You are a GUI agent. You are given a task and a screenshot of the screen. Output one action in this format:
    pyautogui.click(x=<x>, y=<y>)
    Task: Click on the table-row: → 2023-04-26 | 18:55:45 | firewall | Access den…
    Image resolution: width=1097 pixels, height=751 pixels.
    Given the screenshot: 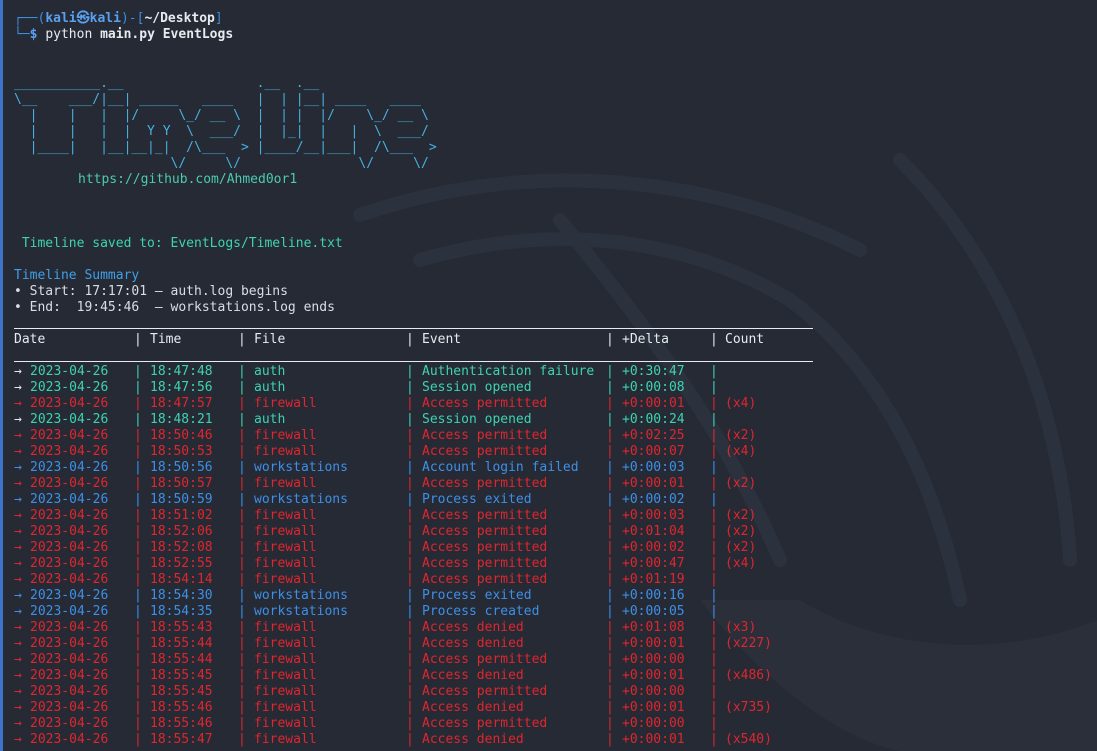 What is the action you would take?
    pyautogui.click(x=464, y=676)
    